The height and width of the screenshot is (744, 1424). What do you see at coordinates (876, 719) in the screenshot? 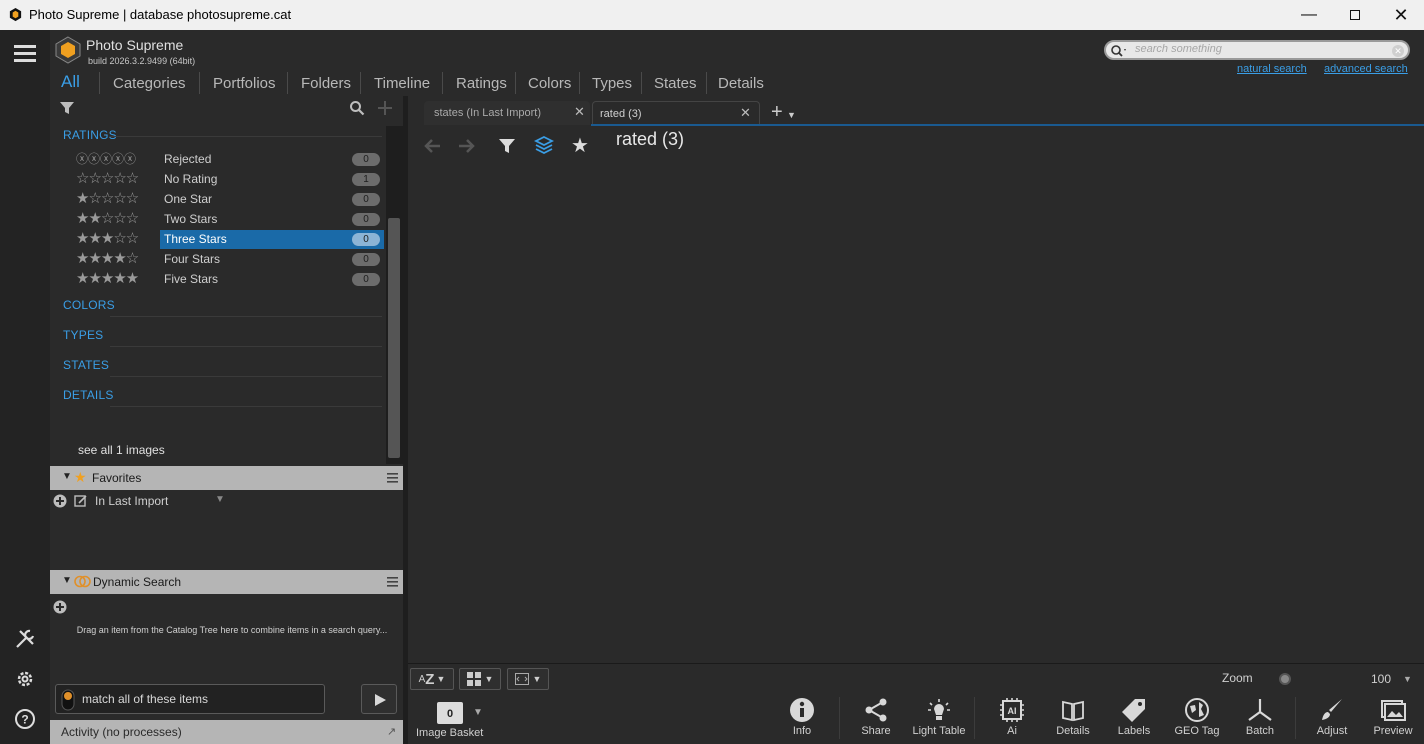
I see `share-tool-button: Share` at bounding box center [876, 719].